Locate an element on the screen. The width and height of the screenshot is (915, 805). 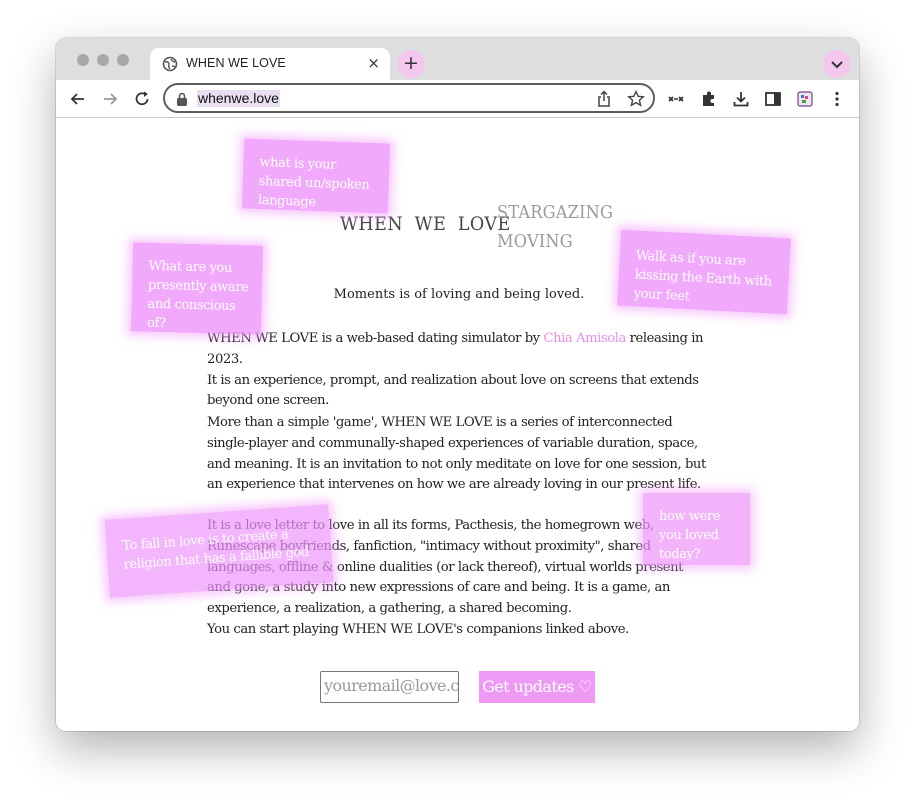
kebab-menu-icon is located at coordinates (837, 99).